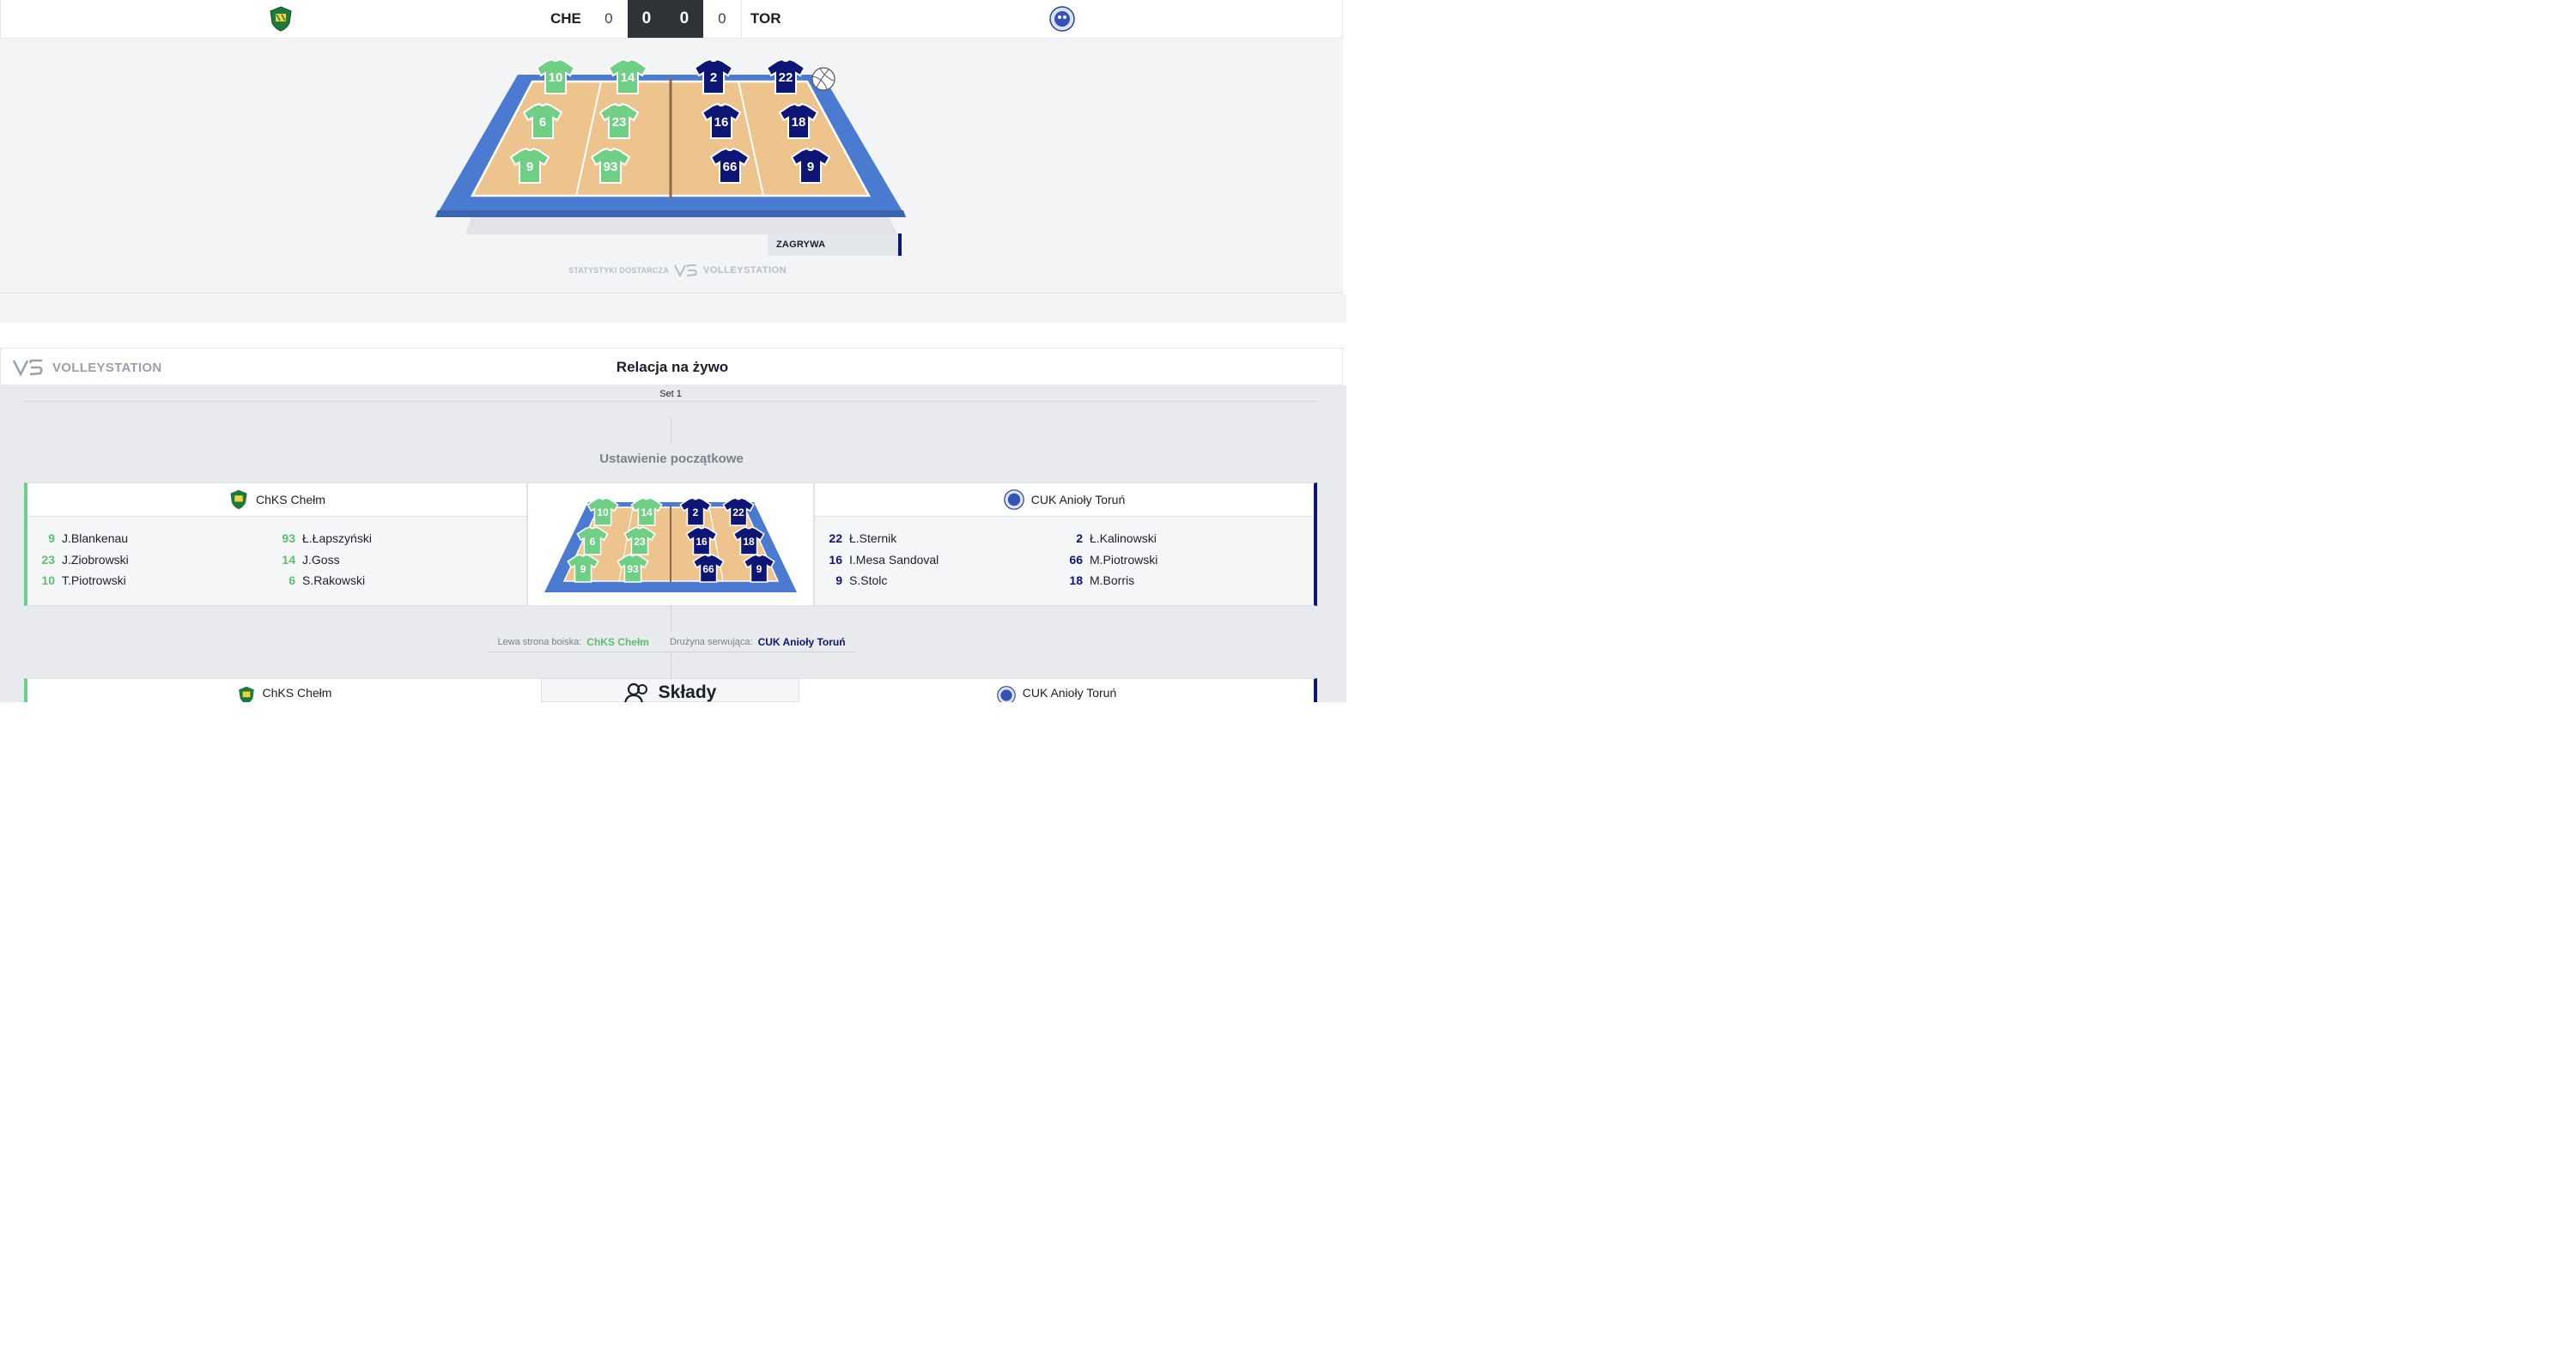 The height and width of the screenshot is (1346, 2576). What do you see at coordinates (593, 542) in the screenshot?
I see `mini-home-player-jersey-number: 6` at bounding box center [593, 542].